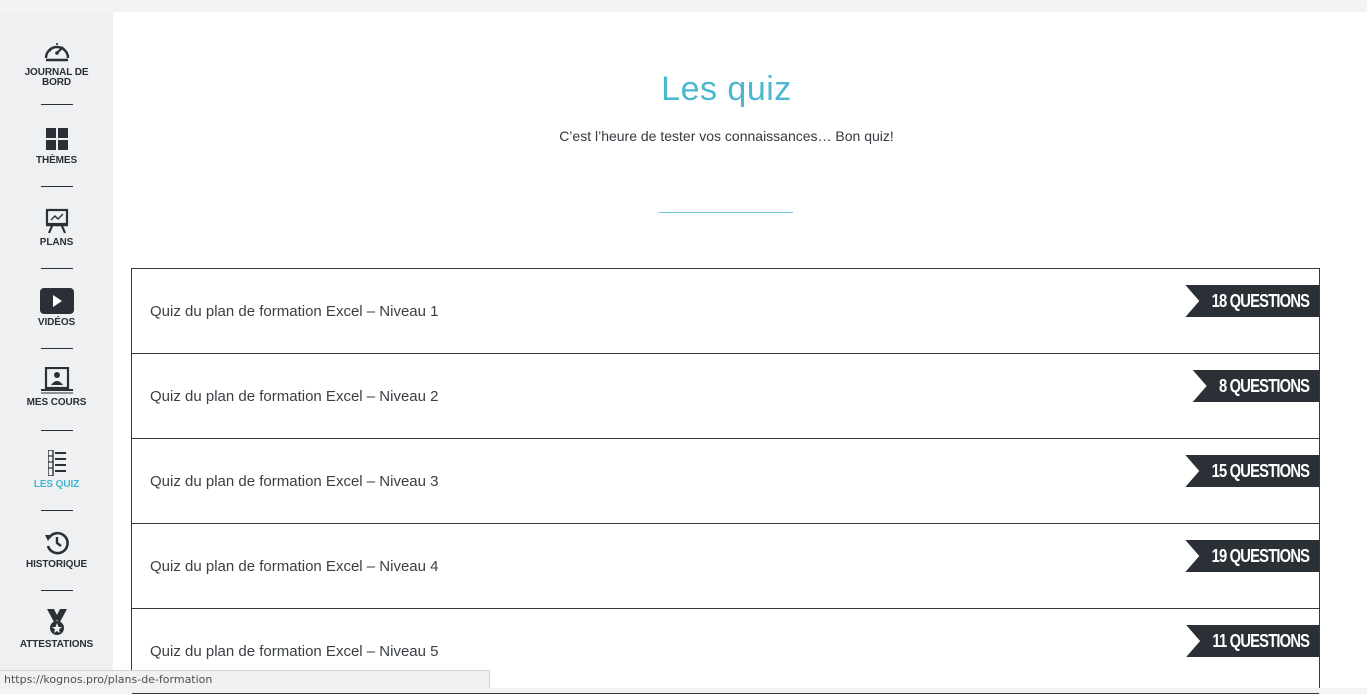 The height and width of the screenshot is (694, 1367). I want to click on sidebar-item-plans: PLANS, so click(56, 226).